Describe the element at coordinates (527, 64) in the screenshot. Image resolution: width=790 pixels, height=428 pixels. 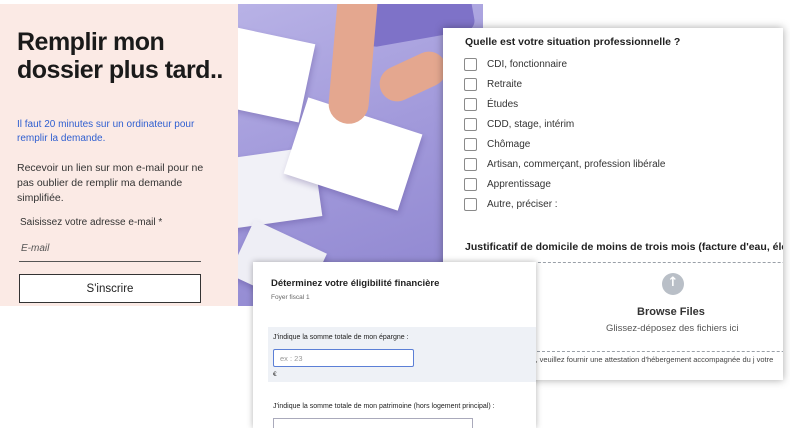
I see `option-label: CDI, fonctionnaire` at that location.